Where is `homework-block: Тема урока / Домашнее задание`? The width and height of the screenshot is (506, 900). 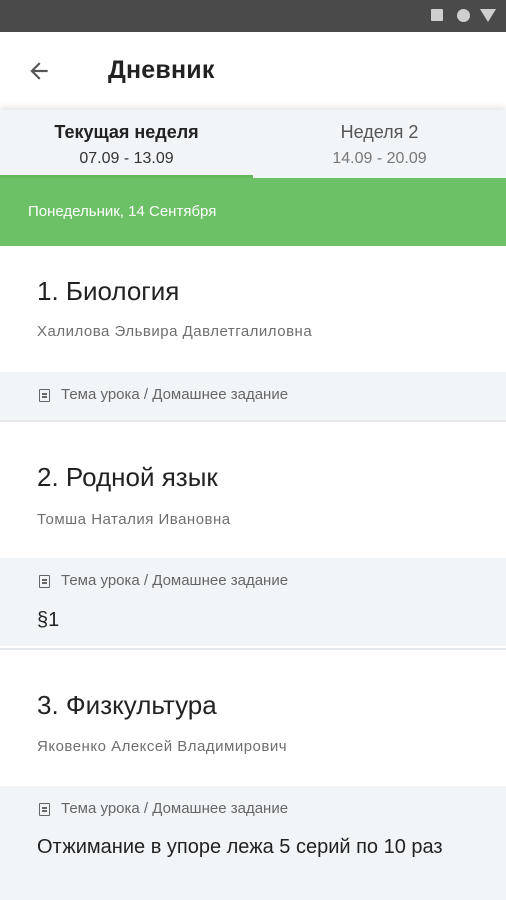
homework-block: Тема урока / Домашнее задание is located at coordinates (253, 396).